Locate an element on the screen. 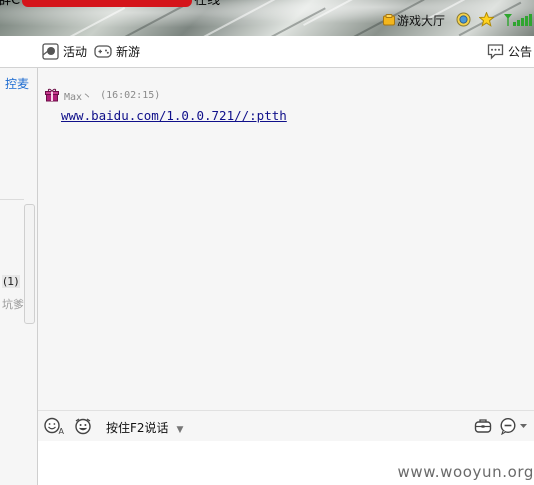  sender-nickname: Max丶 is located at coordinates (78, 95).